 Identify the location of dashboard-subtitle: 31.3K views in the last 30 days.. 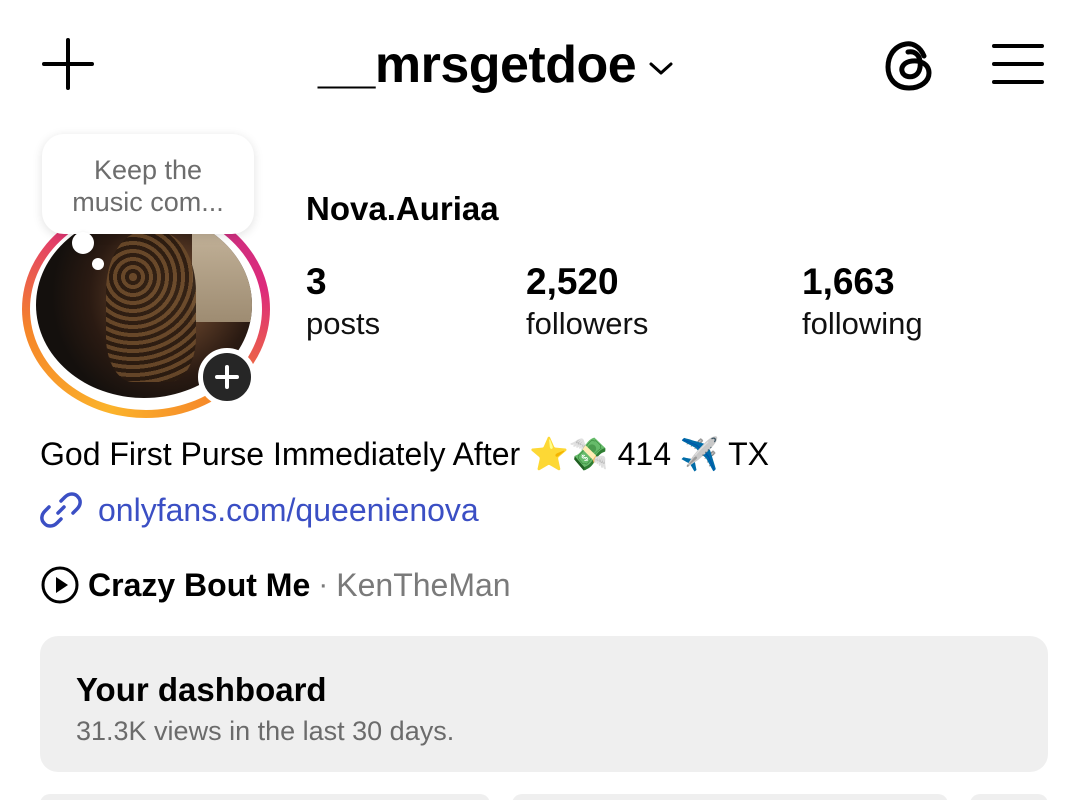
(265, 731).